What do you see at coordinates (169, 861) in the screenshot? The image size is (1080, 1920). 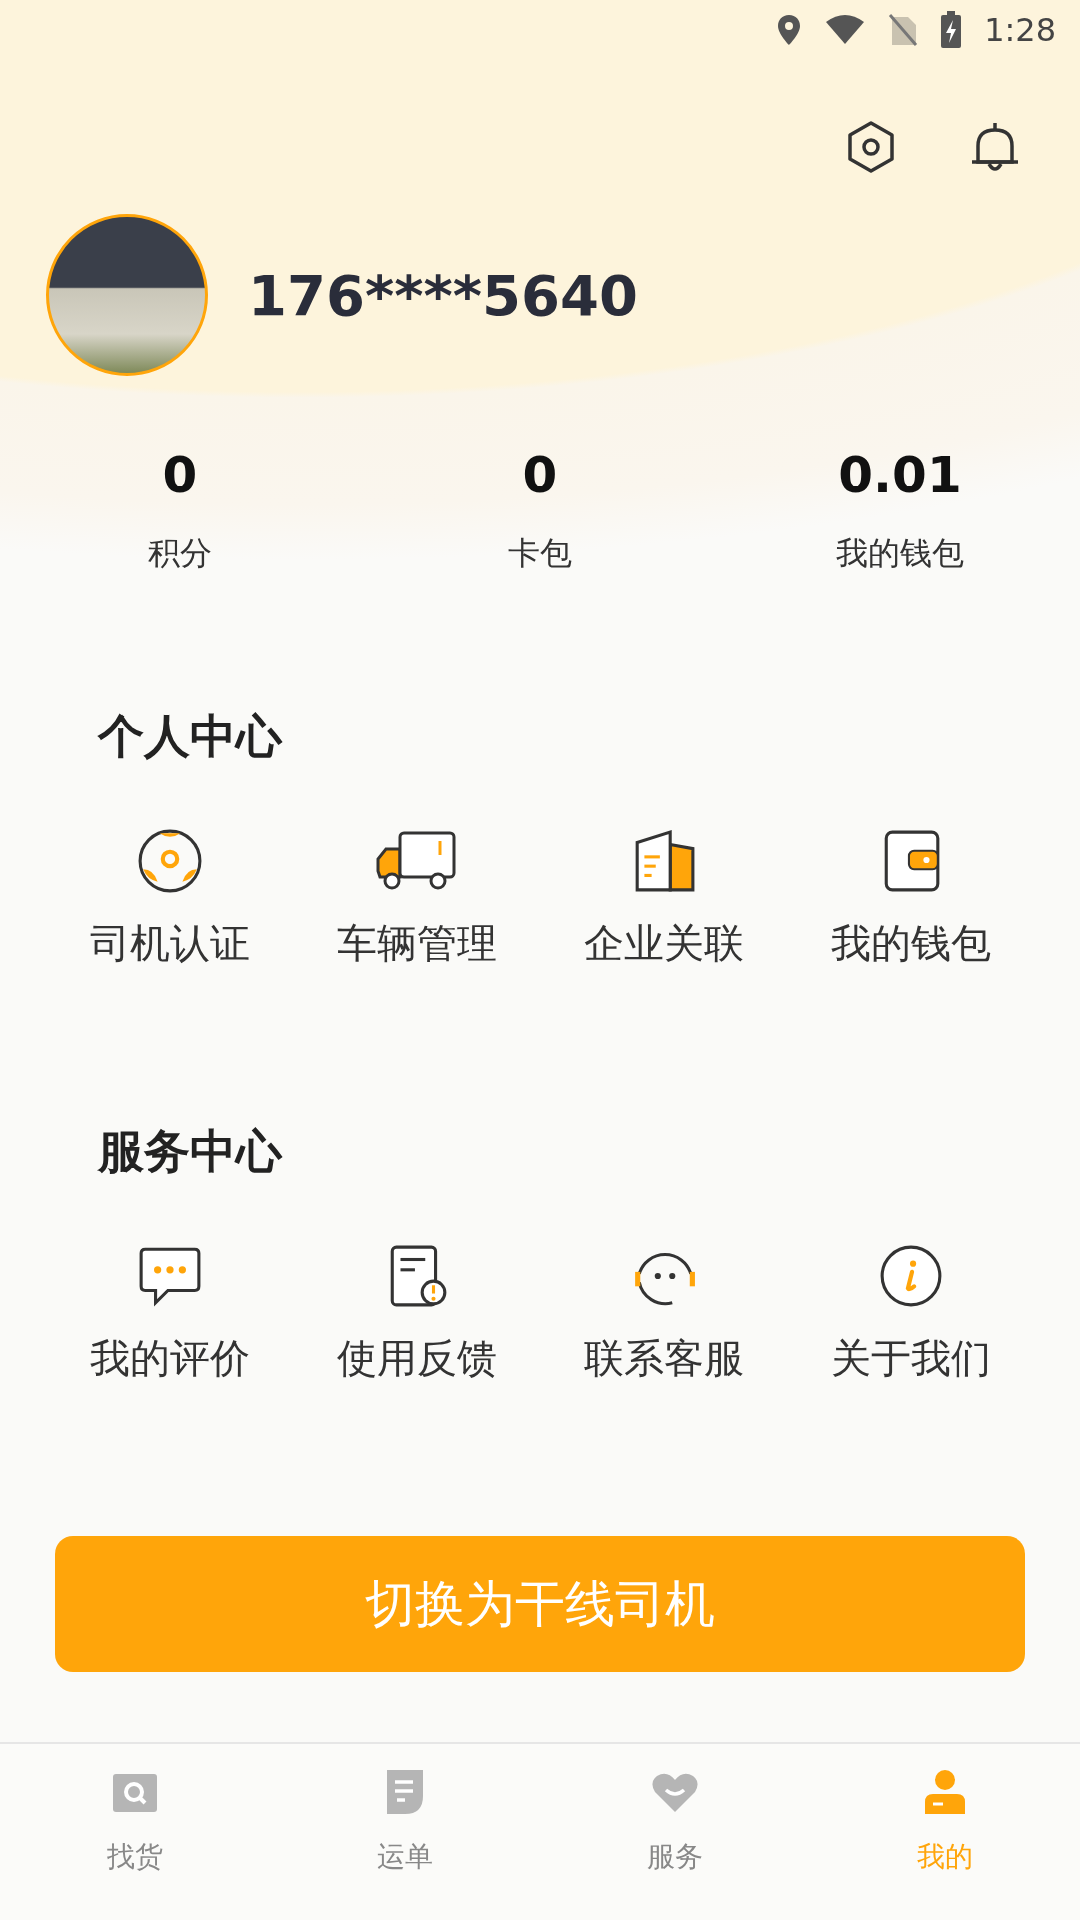 I see `steering-wheel-icon` at bounding box center [169, 861].